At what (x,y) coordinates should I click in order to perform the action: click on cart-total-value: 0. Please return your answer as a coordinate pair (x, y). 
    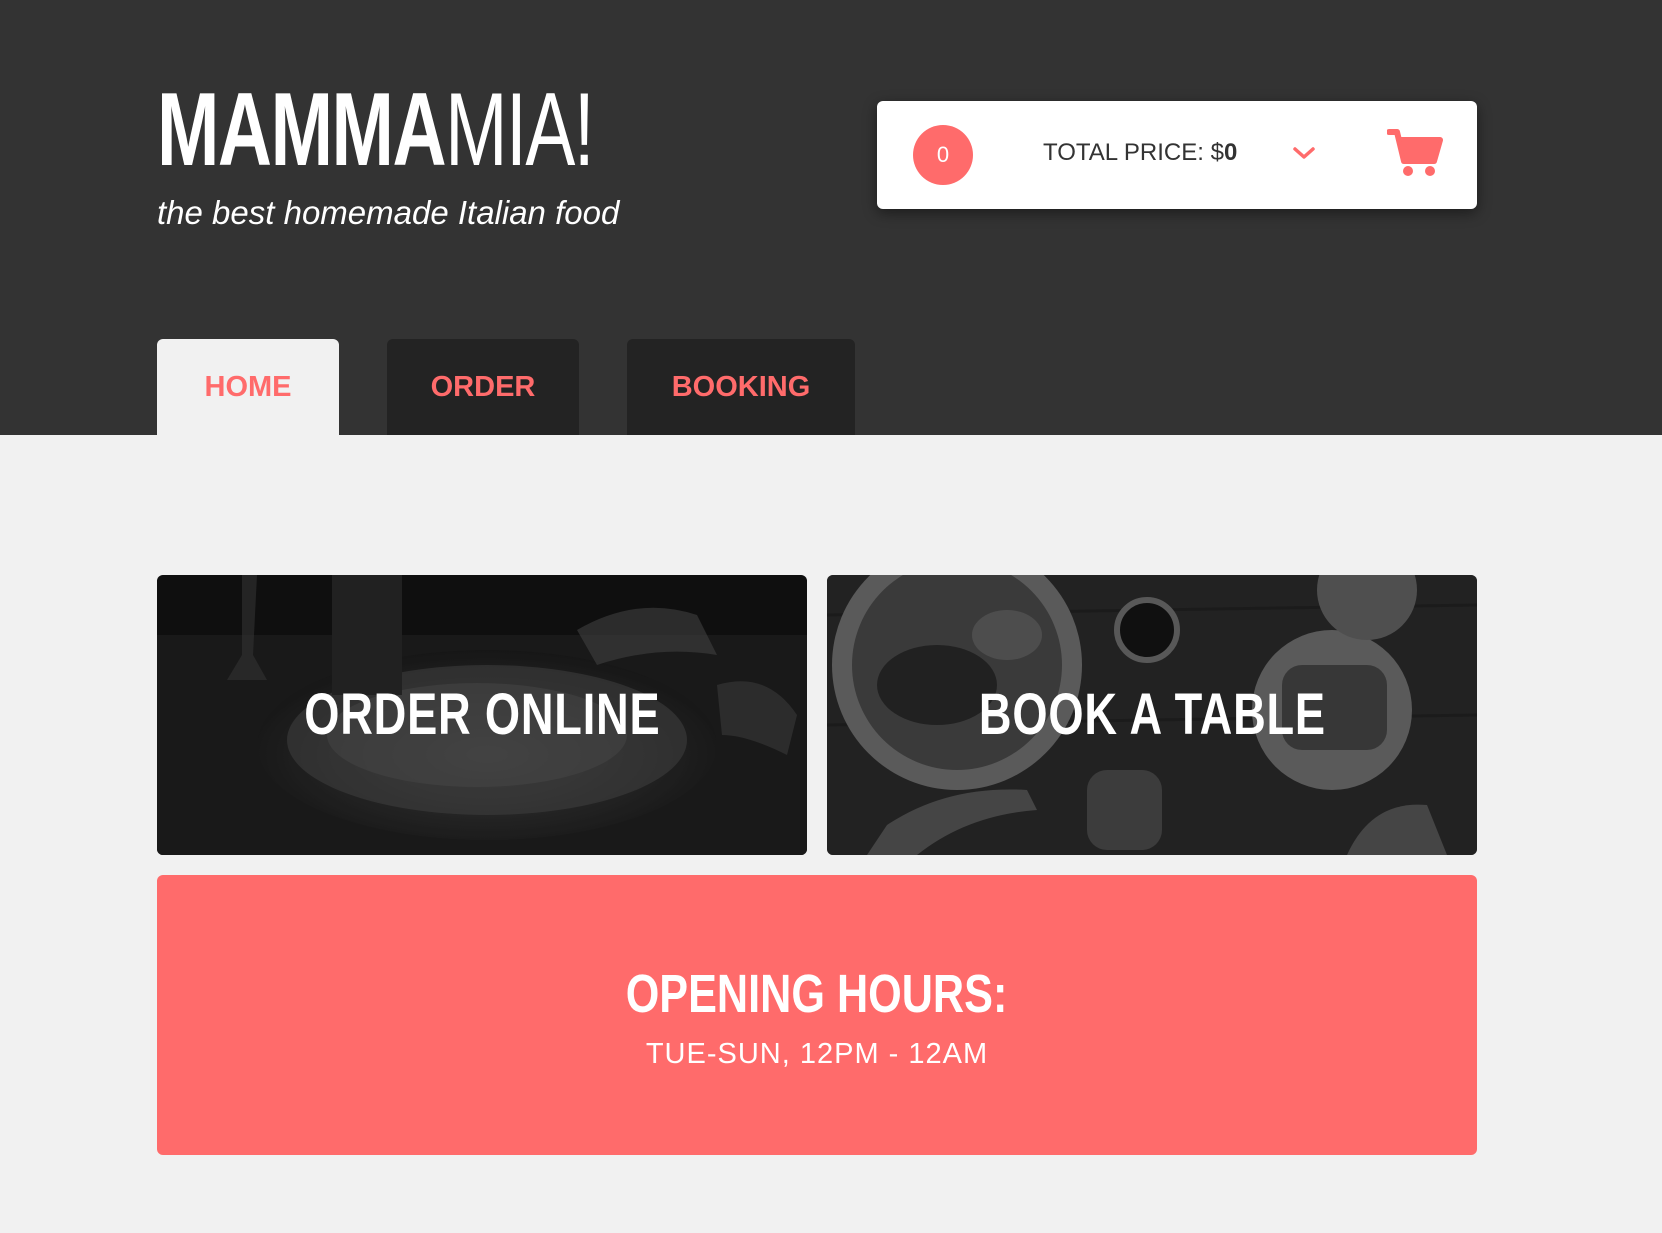
    Looking at the image, I should click on (1230, 152).